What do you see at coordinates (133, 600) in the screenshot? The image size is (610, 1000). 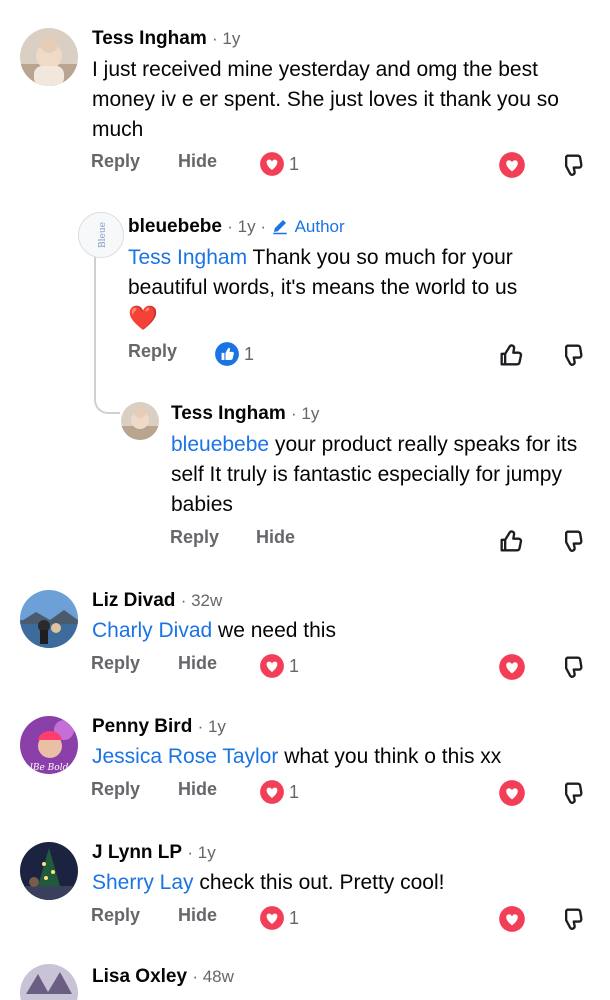 I see `comment-author-name: Liz Divad` at bounding box center [133, 600].